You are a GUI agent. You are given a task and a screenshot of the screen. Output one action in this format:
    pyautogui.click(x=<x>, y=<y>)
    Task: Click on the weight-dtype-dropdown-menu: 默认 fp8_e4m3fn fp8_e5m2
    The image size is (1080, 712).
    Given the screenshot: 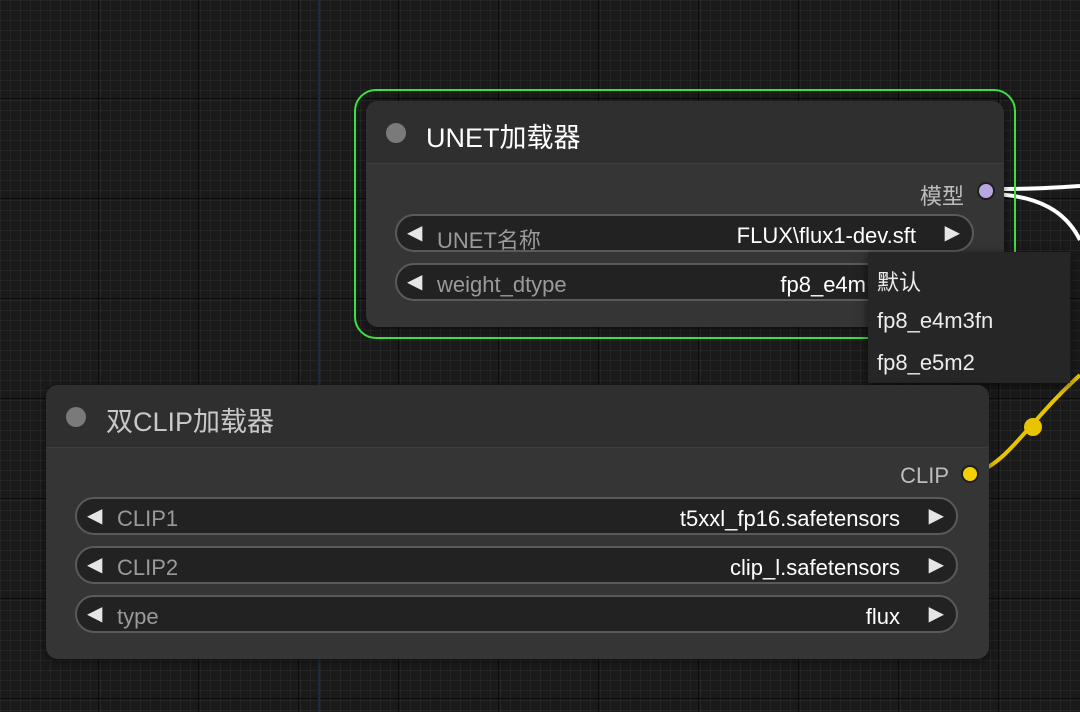 What is the action you would take?
    pyautogui.click(x=969, y=317)
    